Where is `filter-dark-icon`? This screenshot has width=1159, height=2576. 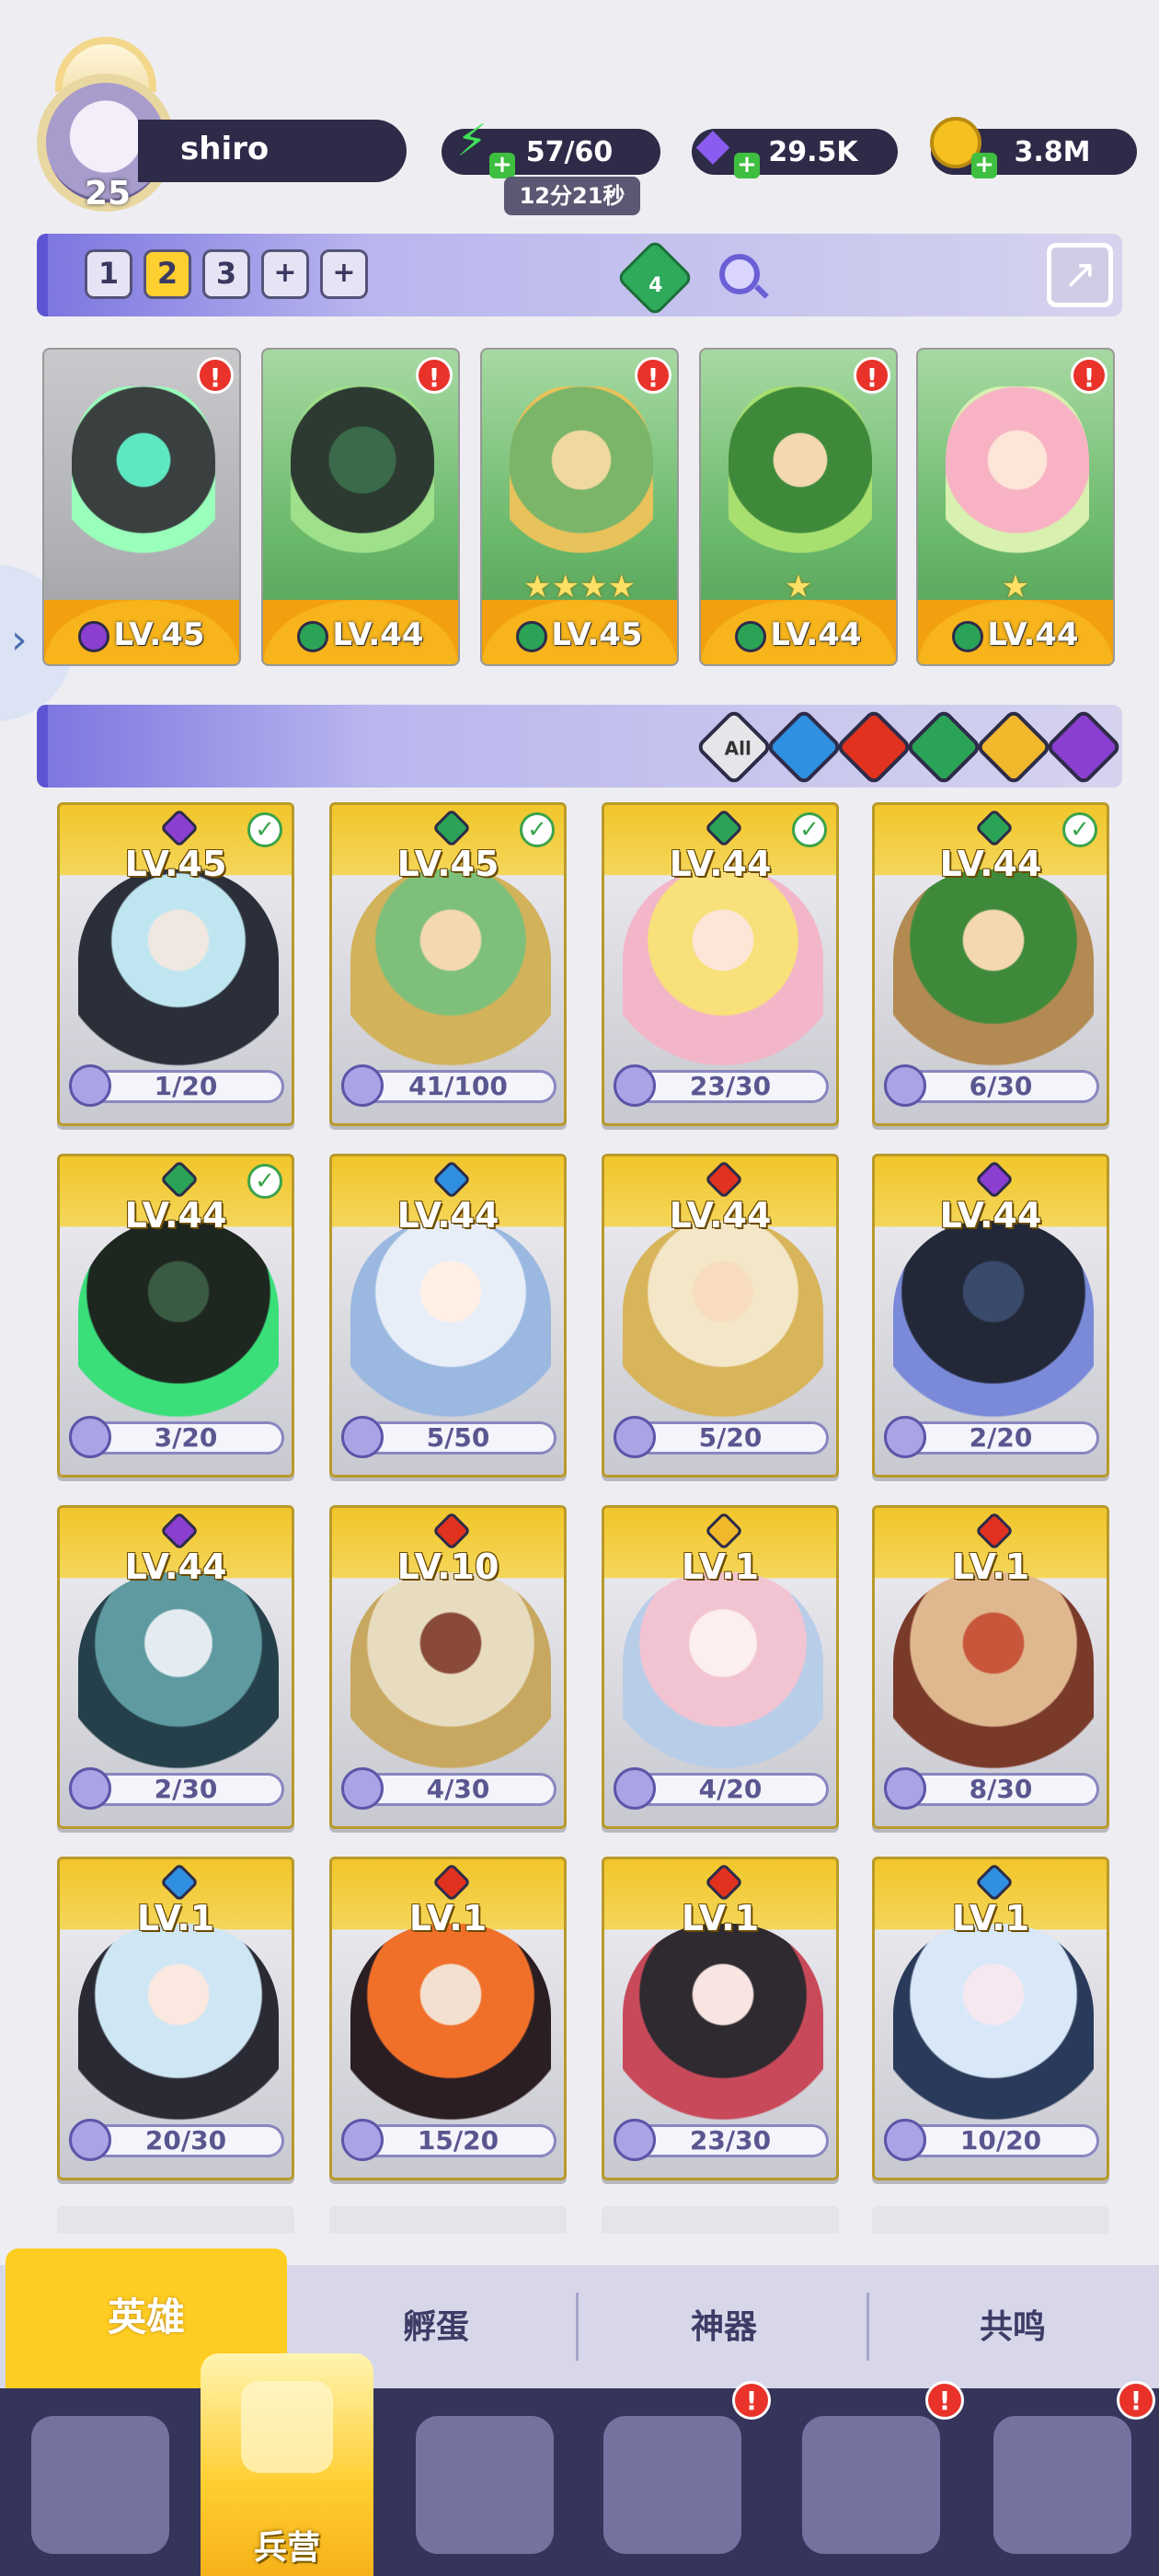
filter-dark-icon is located at coordinates (1083, 747).